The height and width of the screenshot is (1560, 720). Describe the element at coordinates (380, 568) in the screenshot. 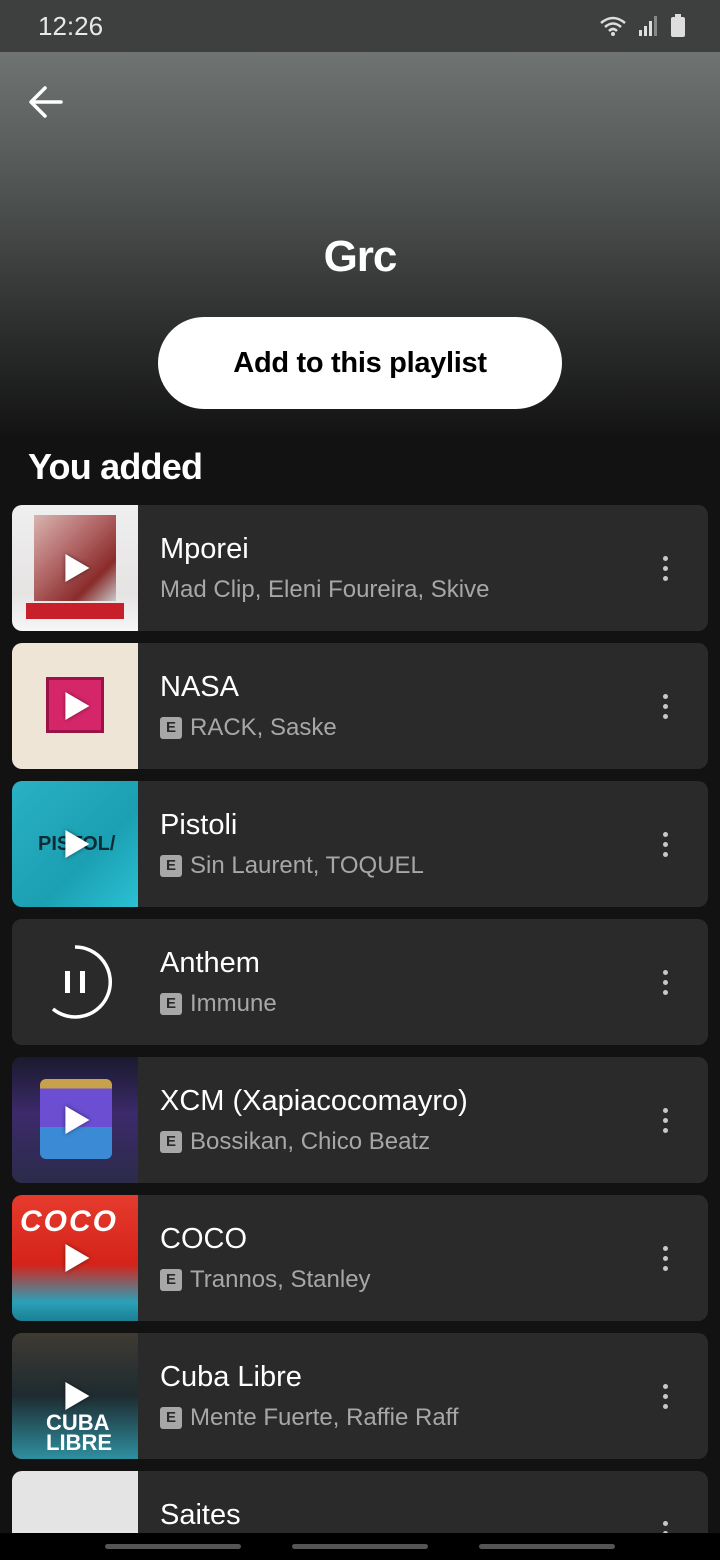

I see `track-info: Mporei Mad Clip, Eleni Foureira, Skive` at that location.